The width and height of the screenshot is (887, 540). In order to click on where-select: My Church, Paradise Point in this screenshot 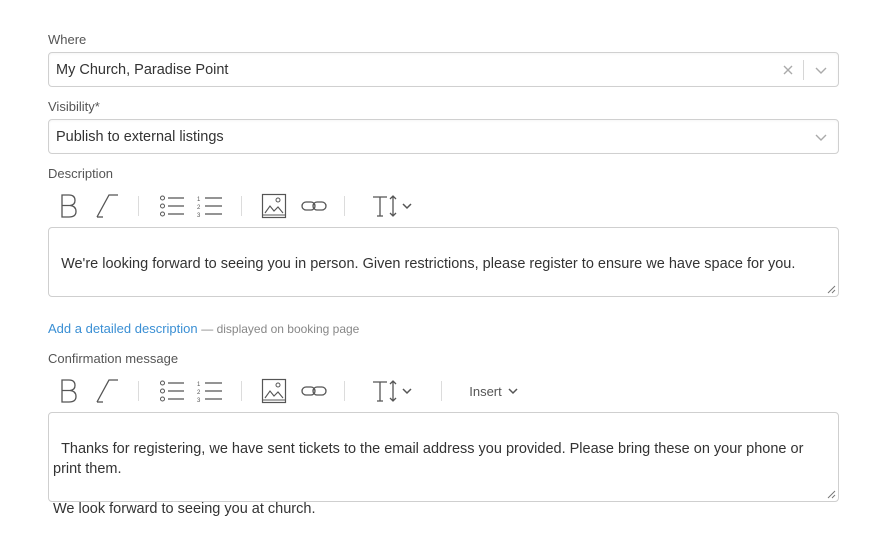, I will do `click(443, 69)`.